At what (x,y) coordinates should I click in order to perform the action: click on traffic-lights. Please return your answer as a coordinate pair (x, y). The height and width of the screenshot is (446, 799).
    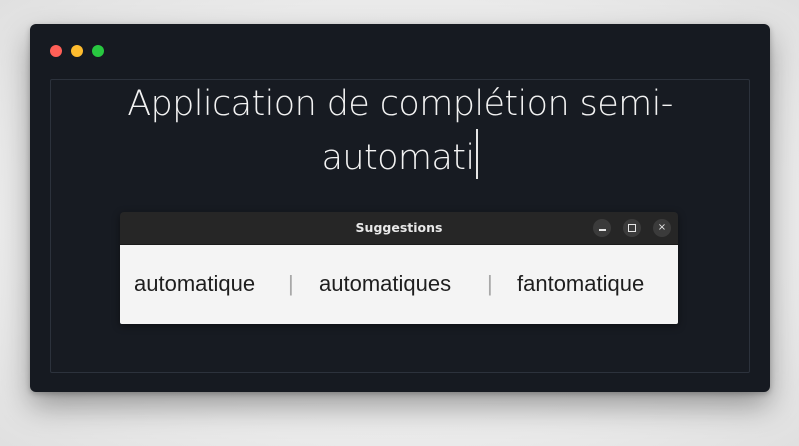
    Looking at the image, I should click on (77, 51).